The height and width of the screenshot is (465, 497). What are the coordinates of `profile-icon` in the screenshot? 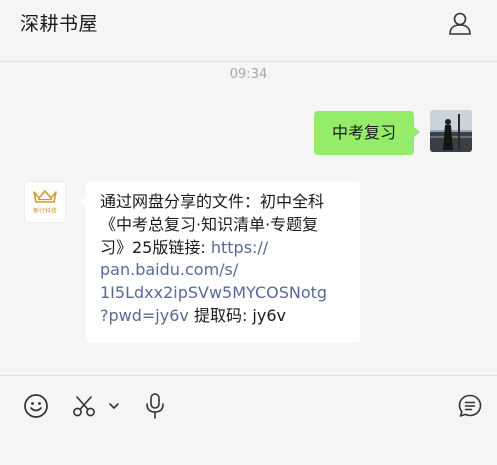 It's located at (460, 23).